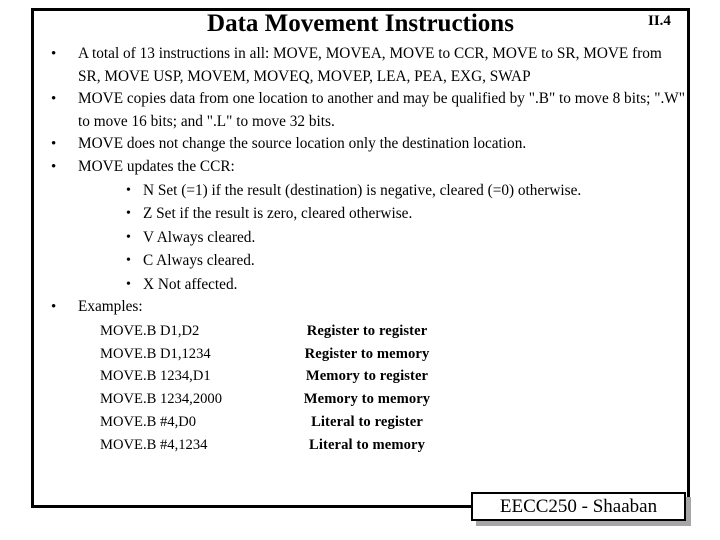 This screenshot has height=540, width=720. I want to click on table-row: MOVE.B #4,1234 Literal to memory, so click(255, 445).